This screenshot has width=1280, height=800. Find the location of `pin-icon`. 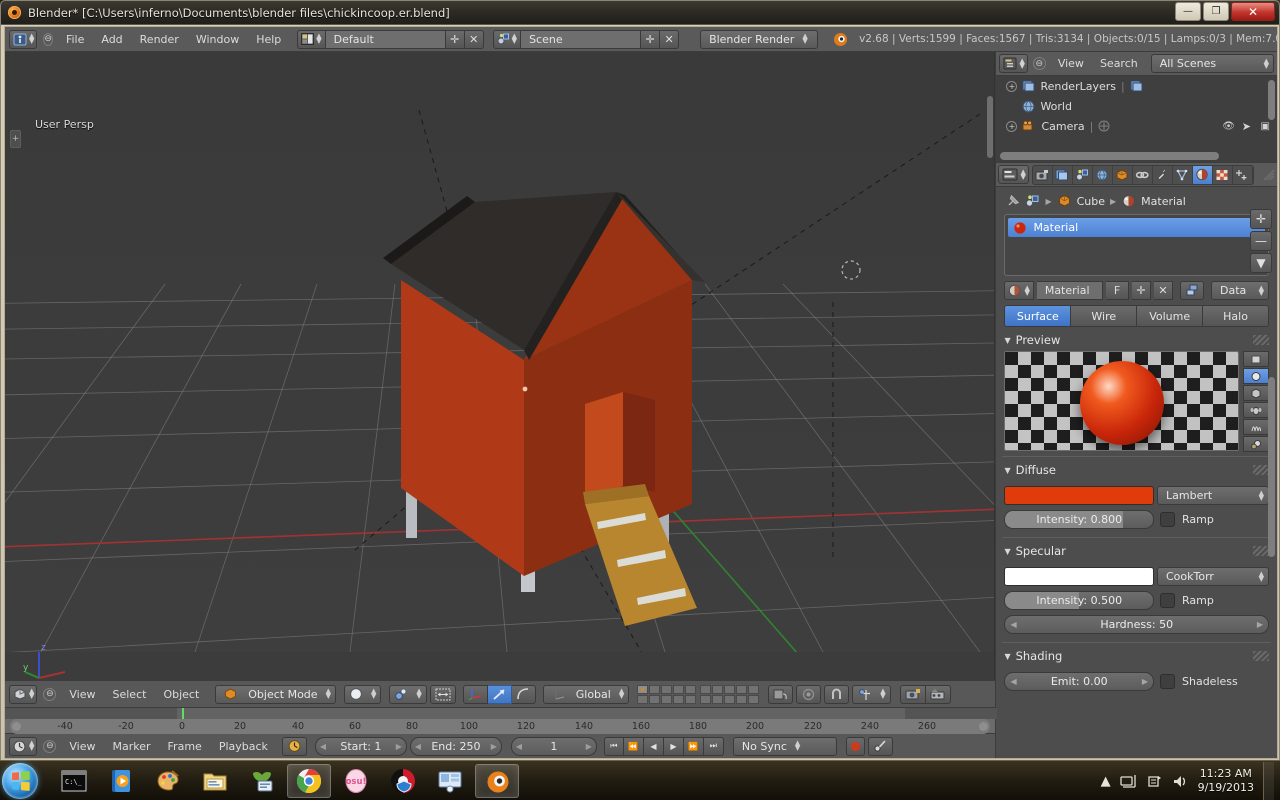

pin-icon is located at coordinates (1013, 201).